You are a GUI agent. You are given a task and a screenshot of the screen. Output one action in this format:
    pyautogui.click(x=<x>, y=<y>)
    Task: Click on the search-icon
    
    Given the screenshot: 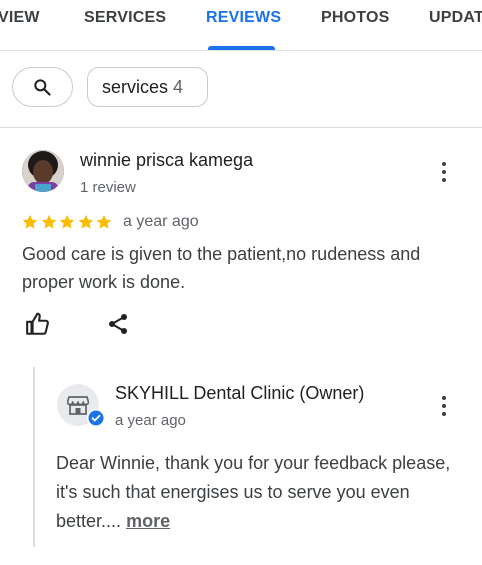 What is the action you would take?
    pyautogui.click(x=42, y=87)
    